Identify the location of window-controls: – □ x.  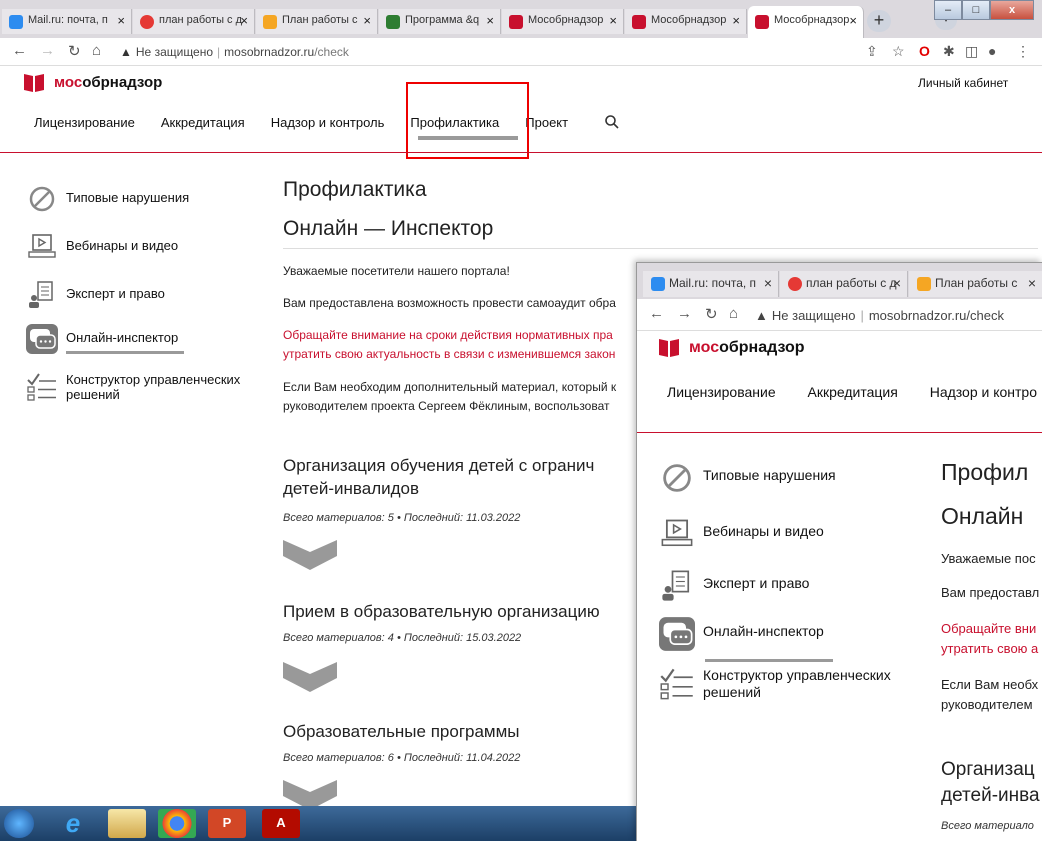
(984, 11).